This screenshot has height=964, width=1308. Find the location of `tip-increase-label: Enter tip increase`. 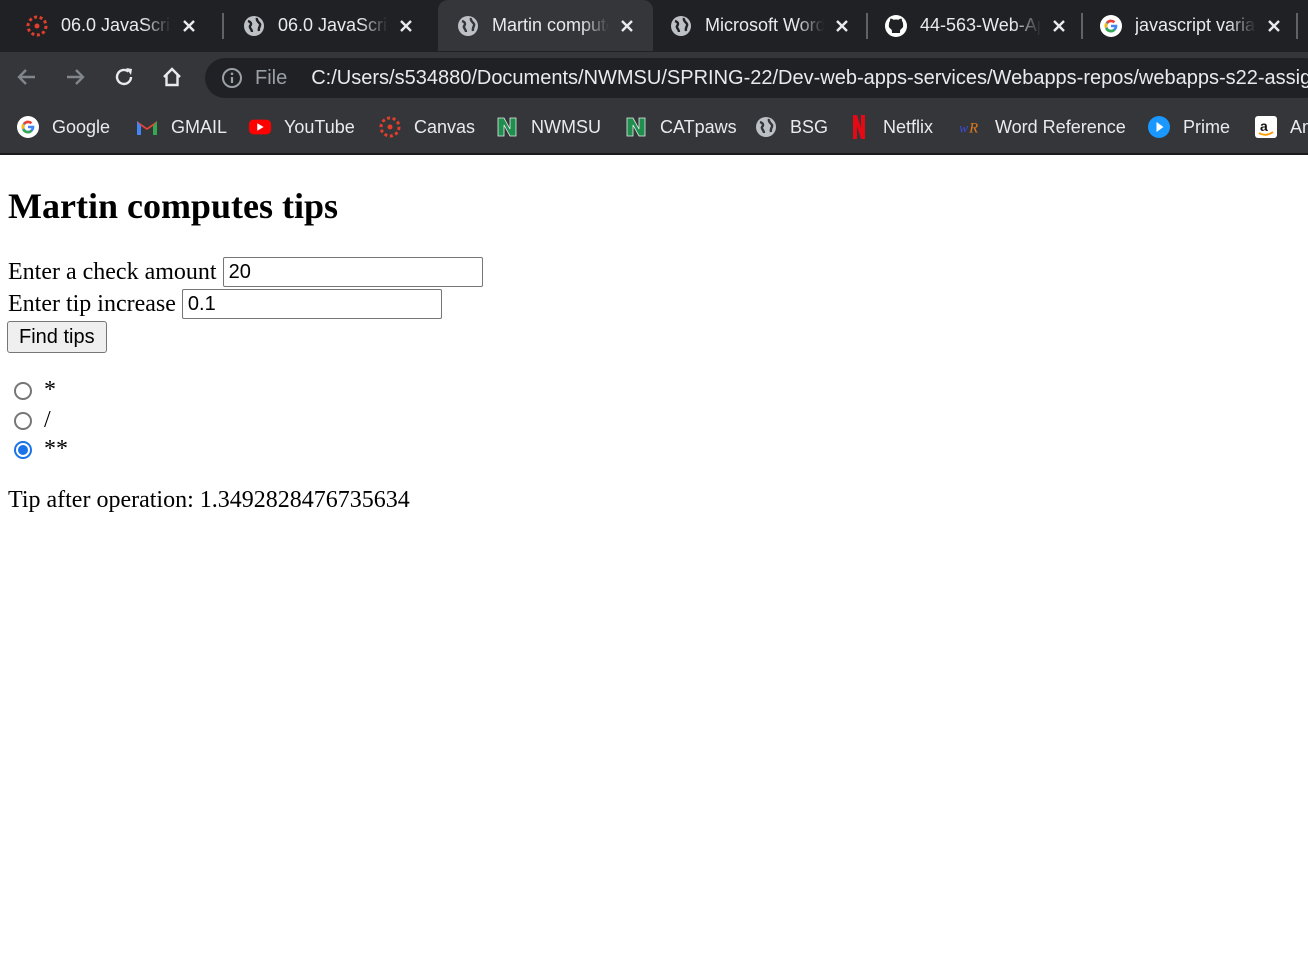

tip-increase-label: Enter tip increase is located at coordinates (92, 303).